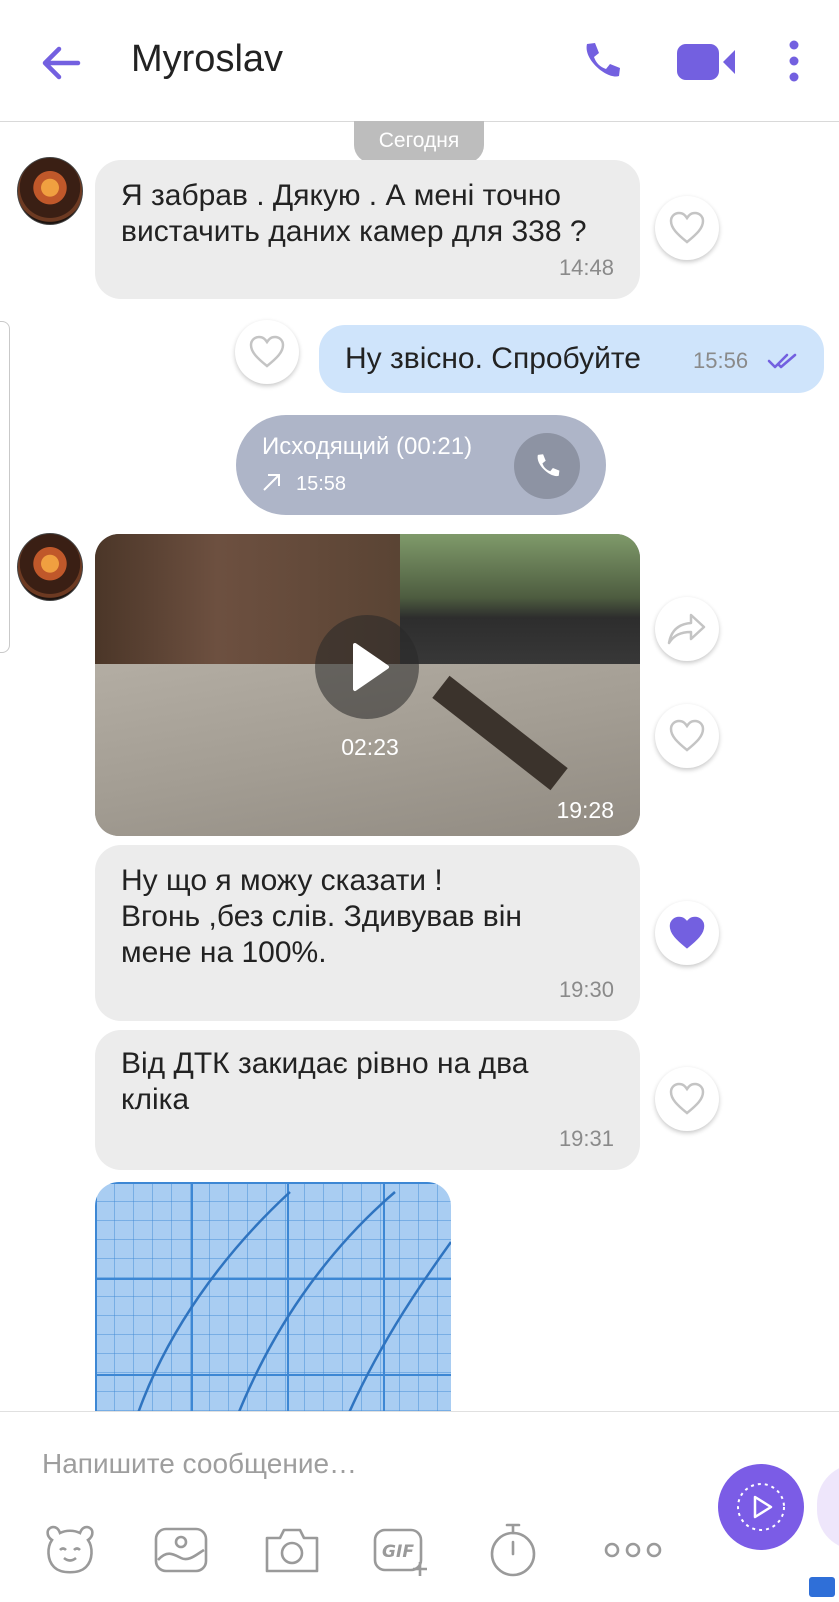 This screenshot has width=839, height=1602. Describe the element at coordinates (292, 1550) in the screenshot. I see `camera-icon` at that location.